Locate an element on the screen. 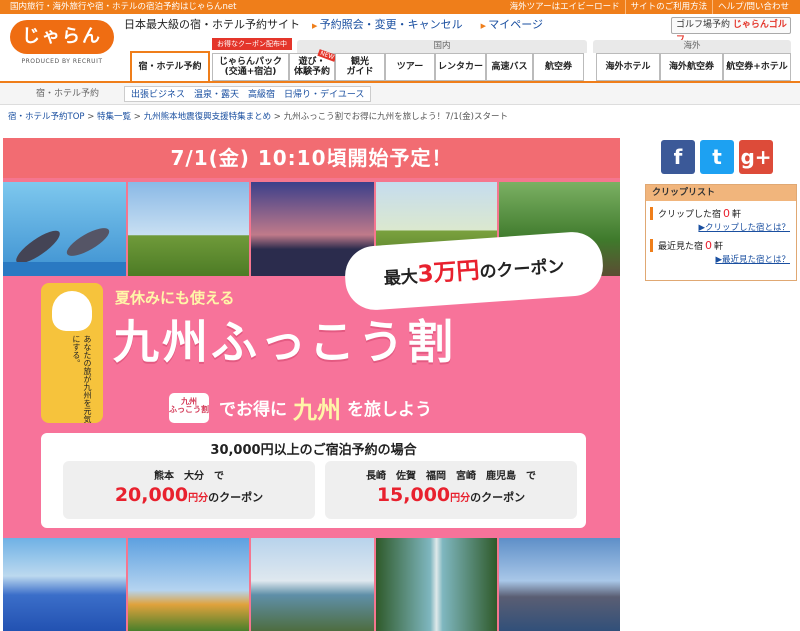 This screenshot has width=800, height=631. jalan-logo: じゃらん PRODUCED BY RECRUIT is located at coordinates (62, 46).